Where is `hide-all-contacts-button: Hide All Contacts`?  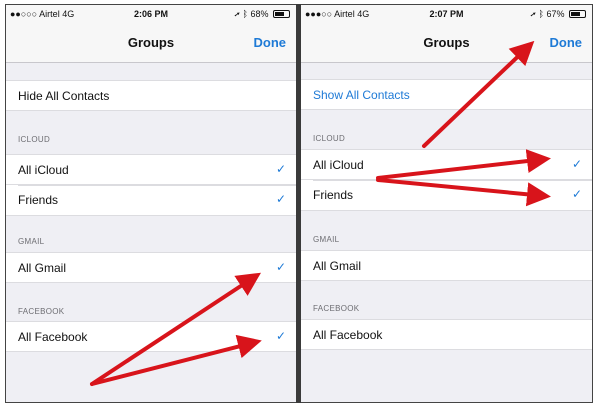
hide-all-contacts-button: Hide All Contacts is located at coordinates (151, 95).